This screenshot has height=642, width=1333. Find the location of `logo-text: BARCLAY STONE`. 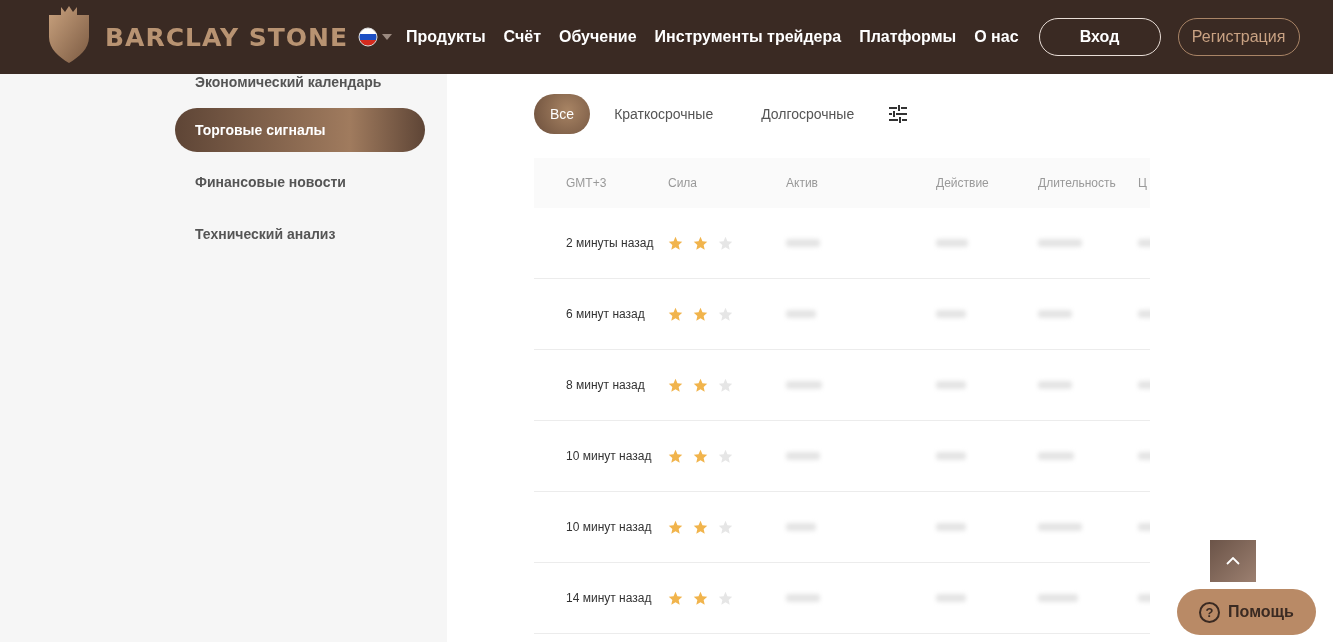

logo-text: BARCLAY STONE is located at coordinates (226, 37).